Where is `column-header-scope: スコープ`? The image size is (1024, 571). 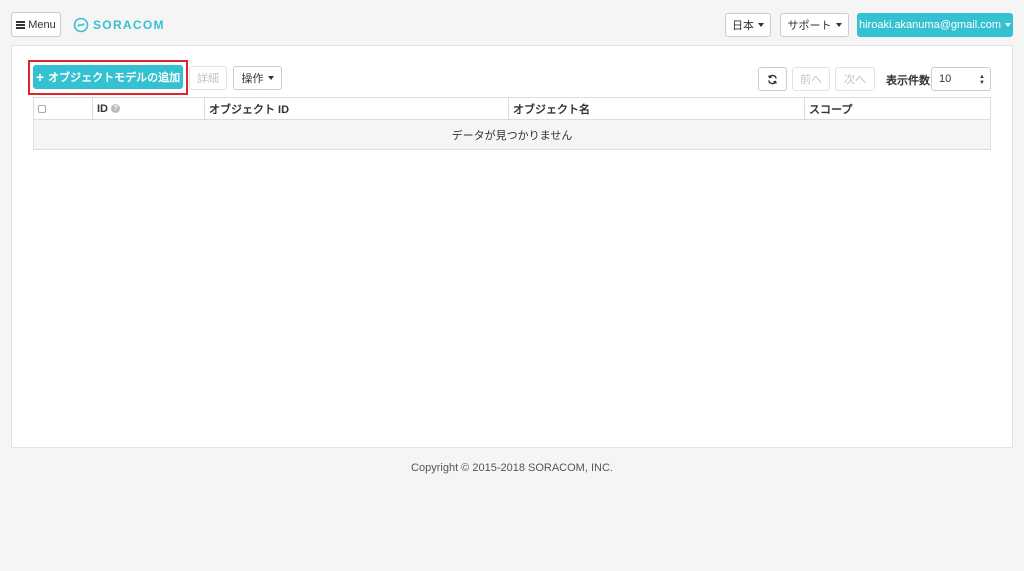
column-header-scope: スコープ is located at coordinates (897, 108).